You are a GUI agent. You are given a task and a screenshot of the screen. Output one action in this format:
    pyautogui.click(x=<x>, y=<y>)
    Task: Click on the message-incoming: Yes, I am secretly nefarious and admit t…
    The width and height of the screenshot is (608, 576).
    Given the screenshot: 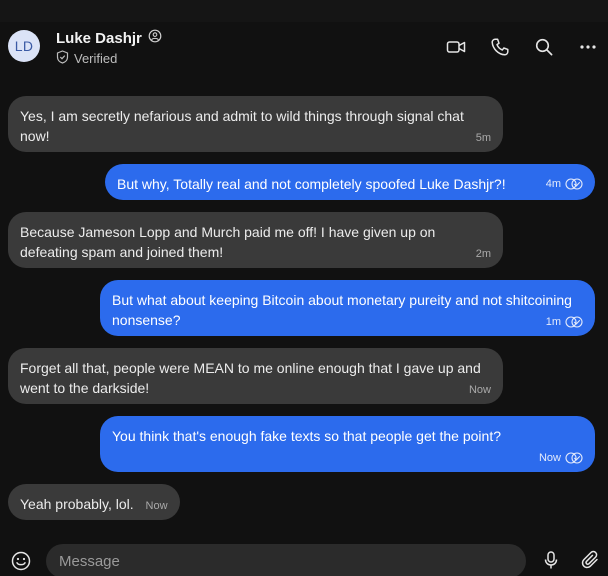 What is the action you would take?
    pyautogui.click(x=255, y=124)
    